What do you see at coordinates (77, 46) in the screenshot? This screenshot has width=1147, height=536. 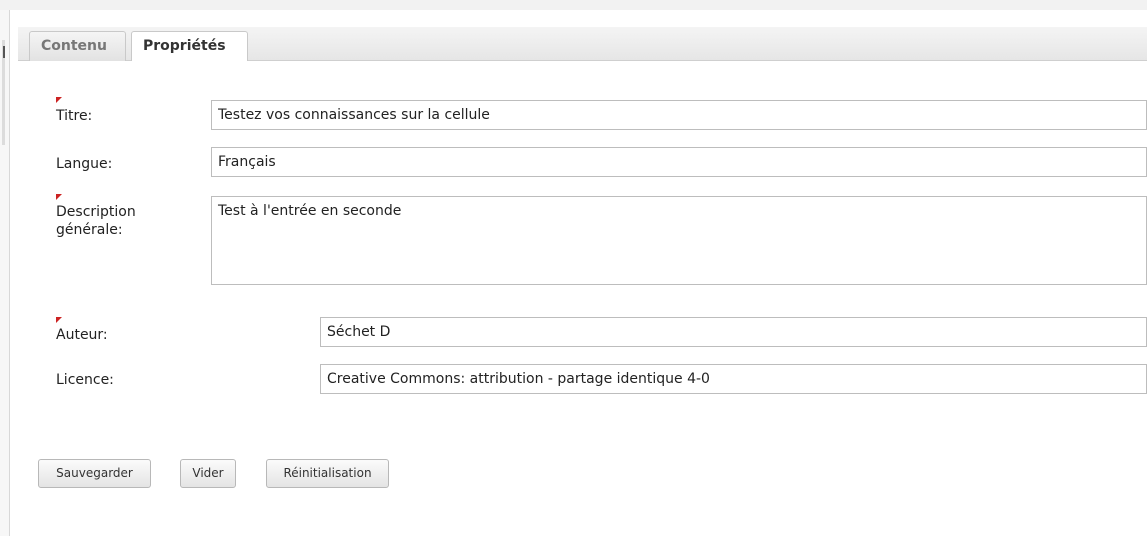 I see `tab-contenu: Contenu` at bounding box center [77, 46].